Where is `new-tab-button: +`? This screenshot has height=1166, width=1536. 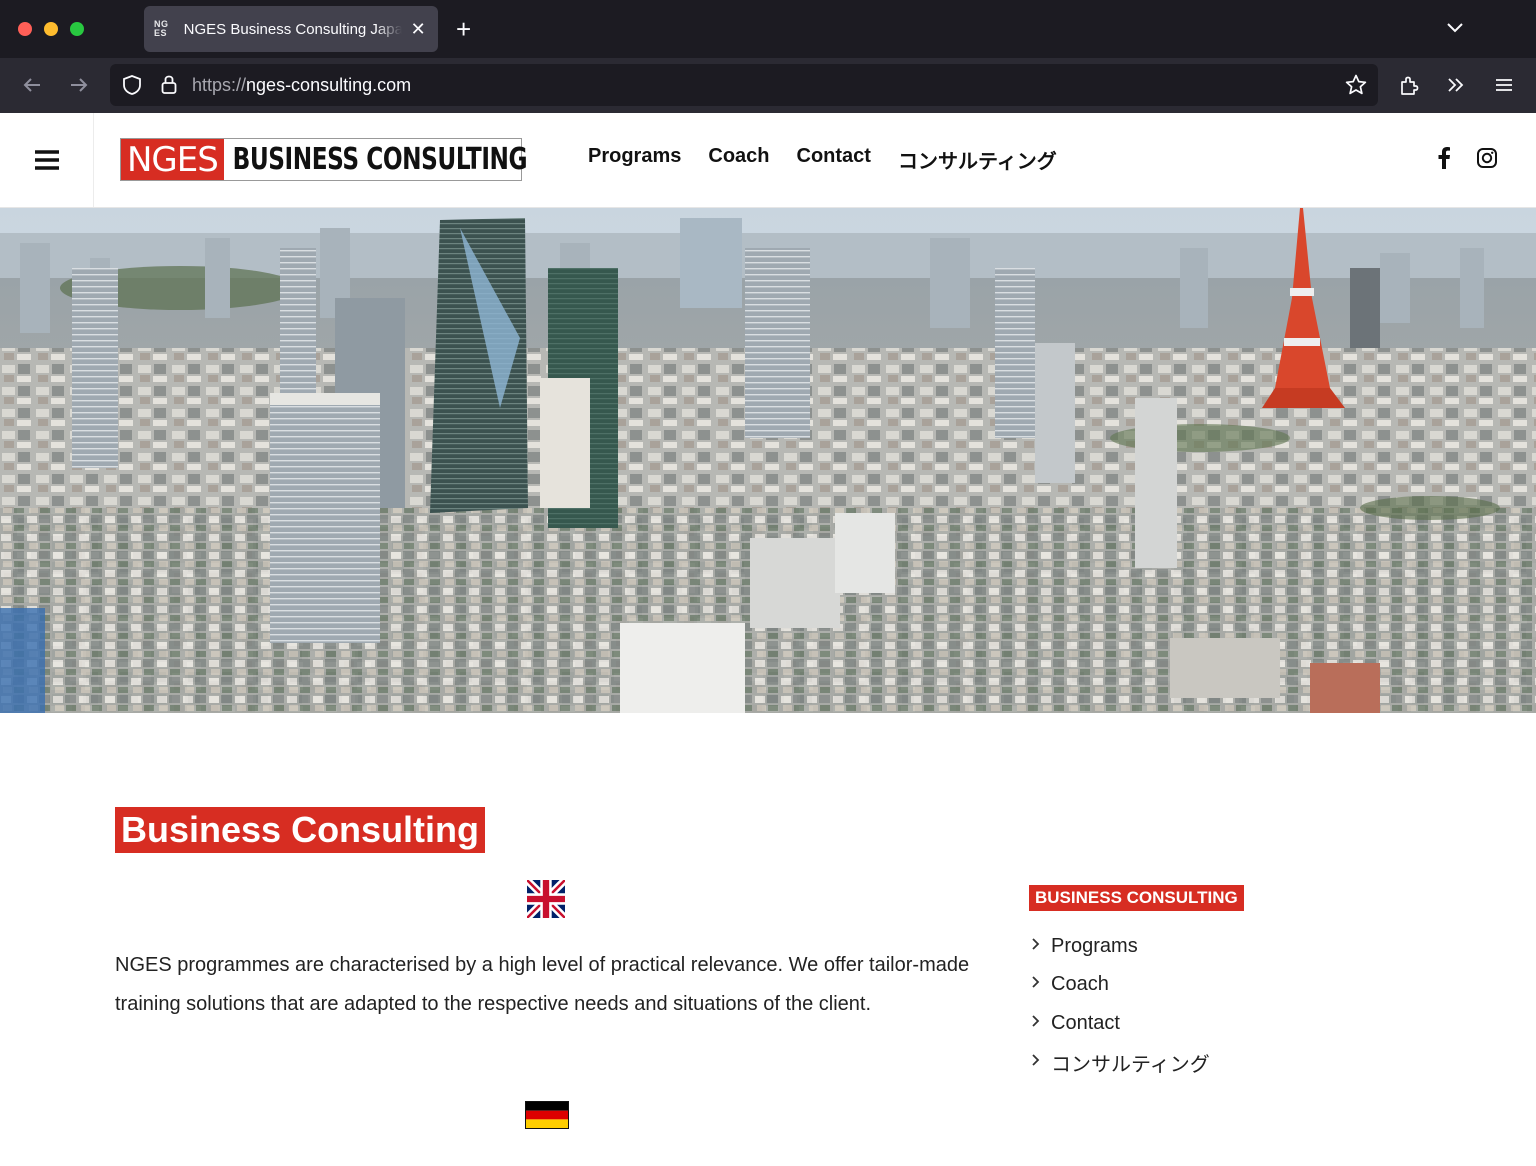 new-tab-button: + is located at coordinates (463, 29).